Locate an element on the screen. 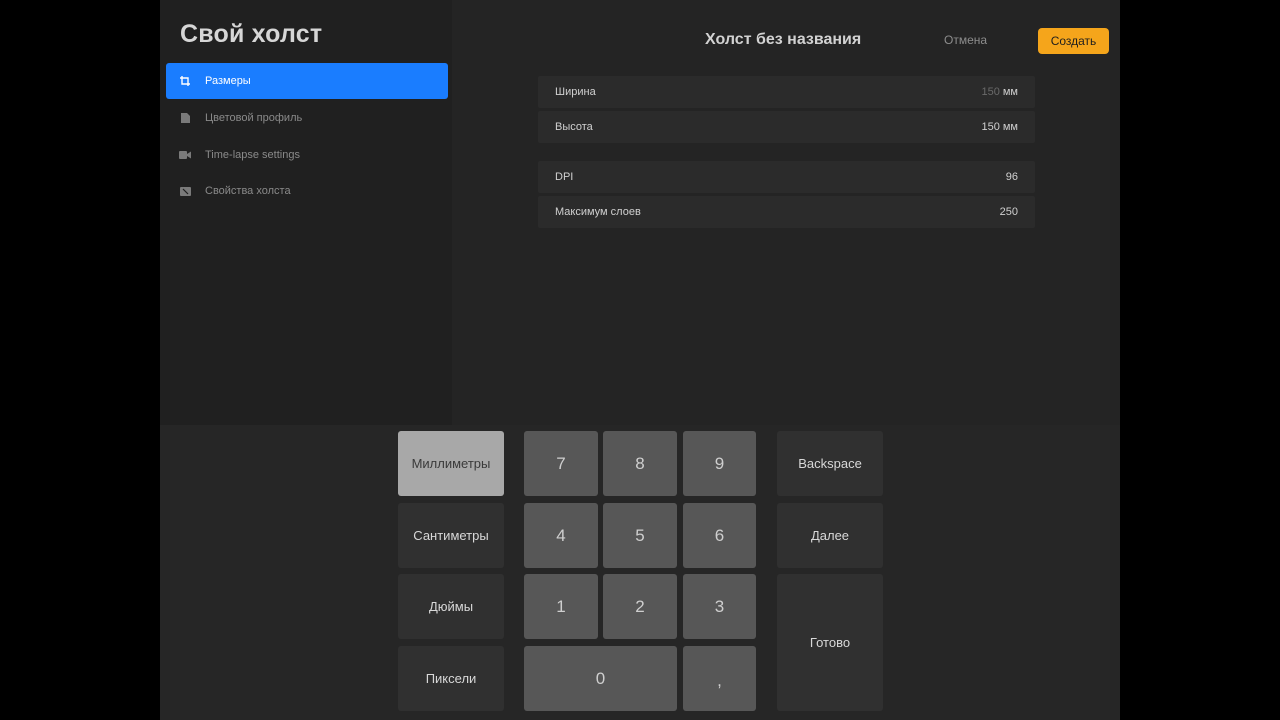 The width and height of the screenshot is (1280, 720). sidebar-item-canvas-properties: Свойства холста is located at coordinates (307, 191).